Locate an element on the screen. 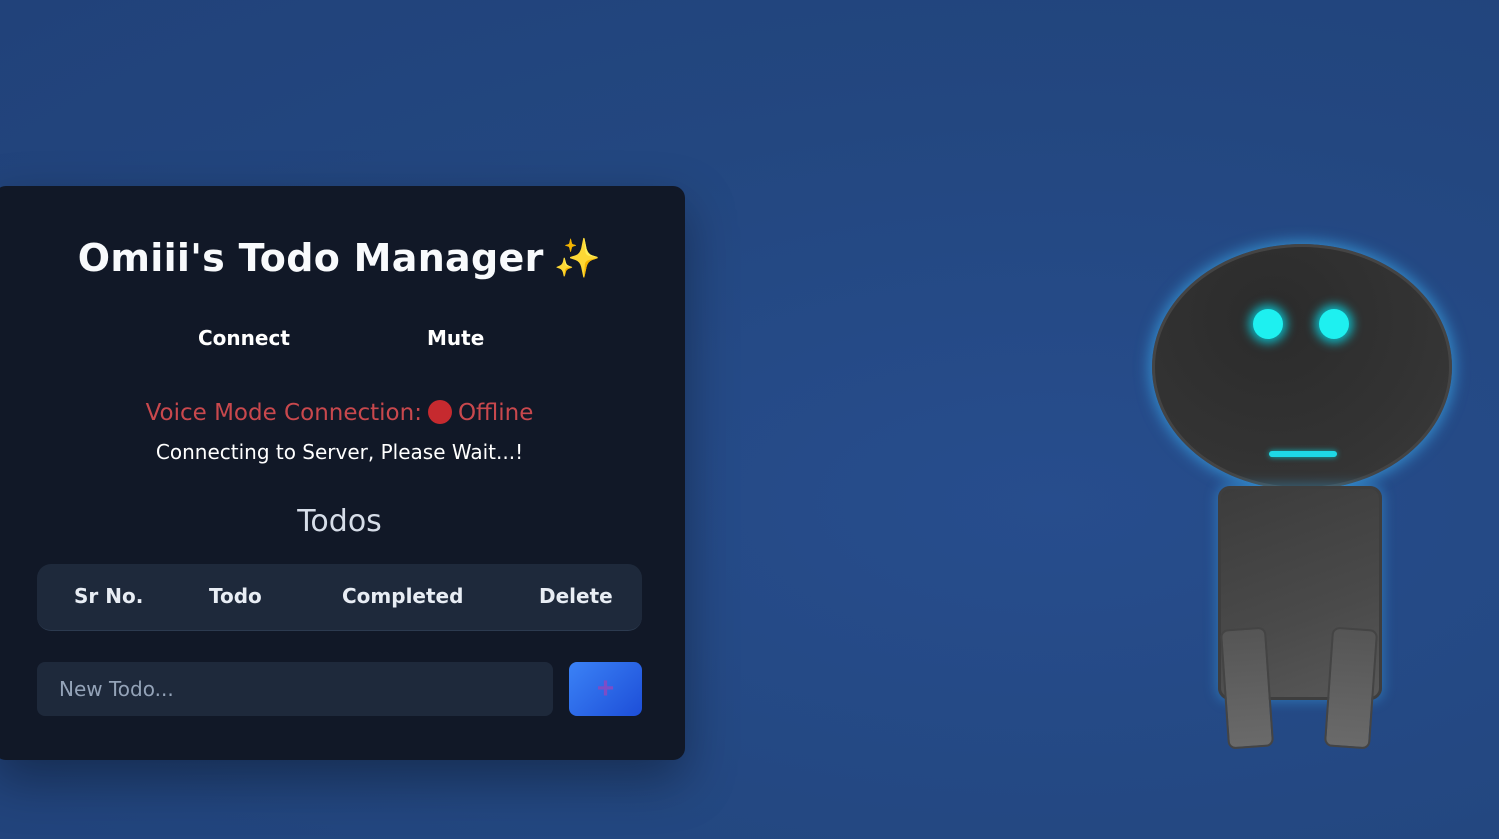 The image size is (1499, 839). voice-status: Voice Mode Connection: Offline is located at coordinates (342, 413).